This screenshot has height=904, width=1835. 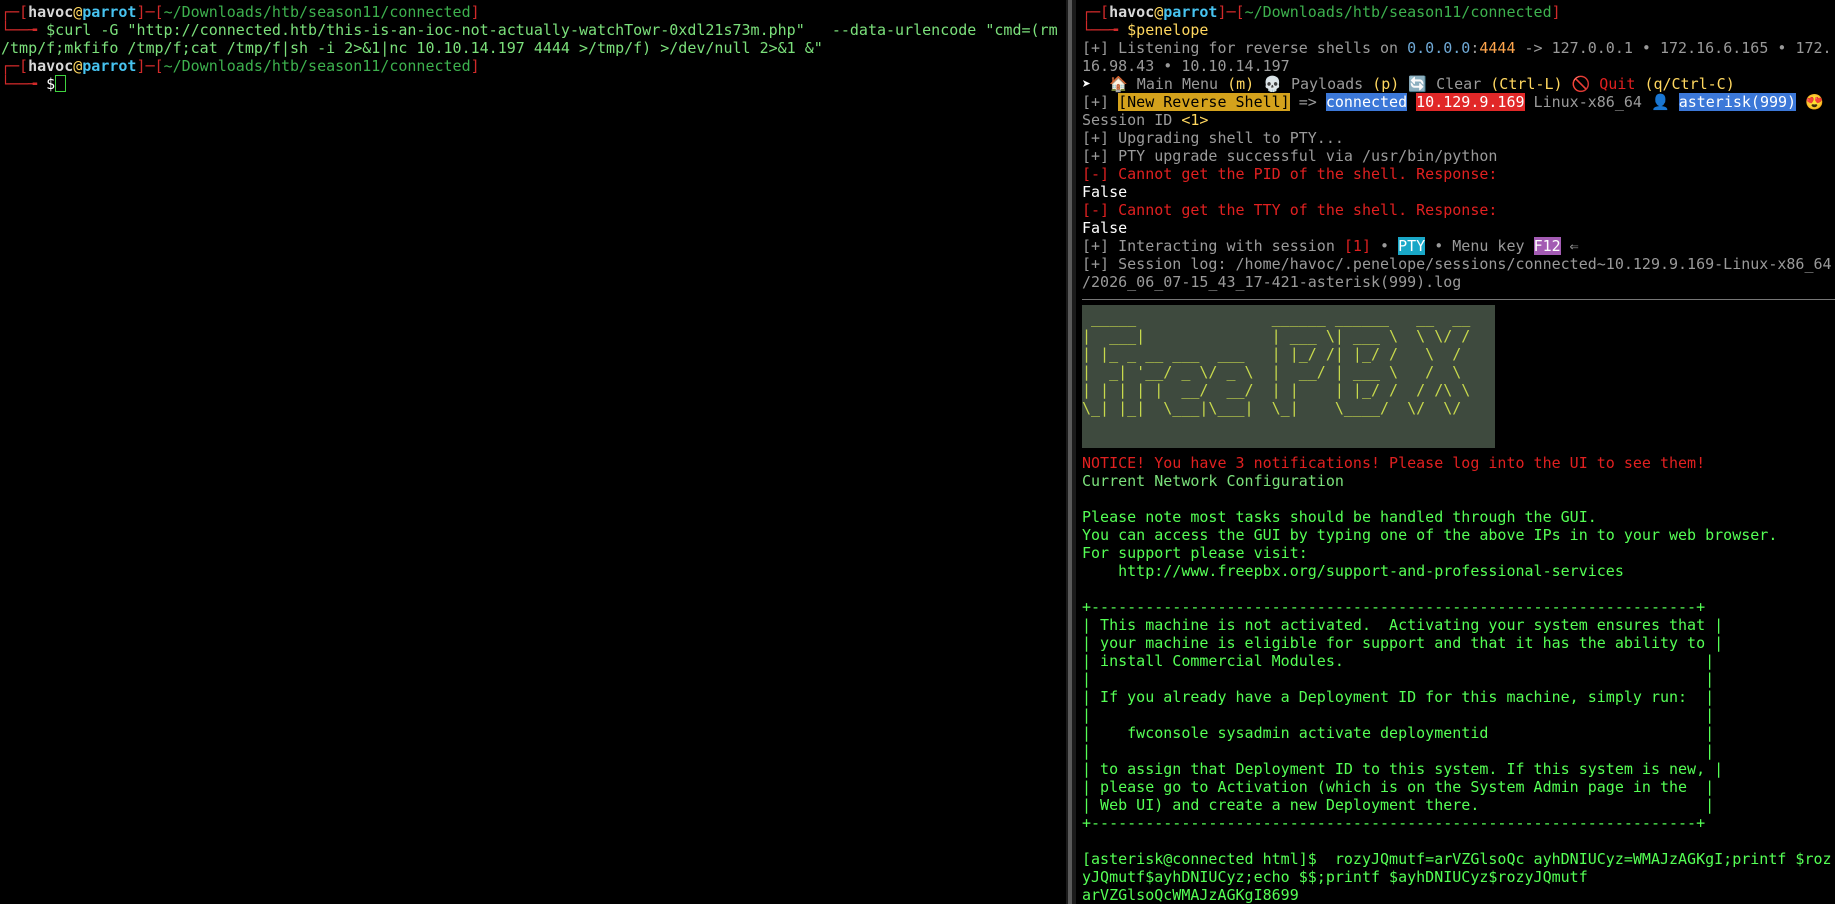 I want to click on prohibited-icon: 🚫, so click(x=1576, y=84).